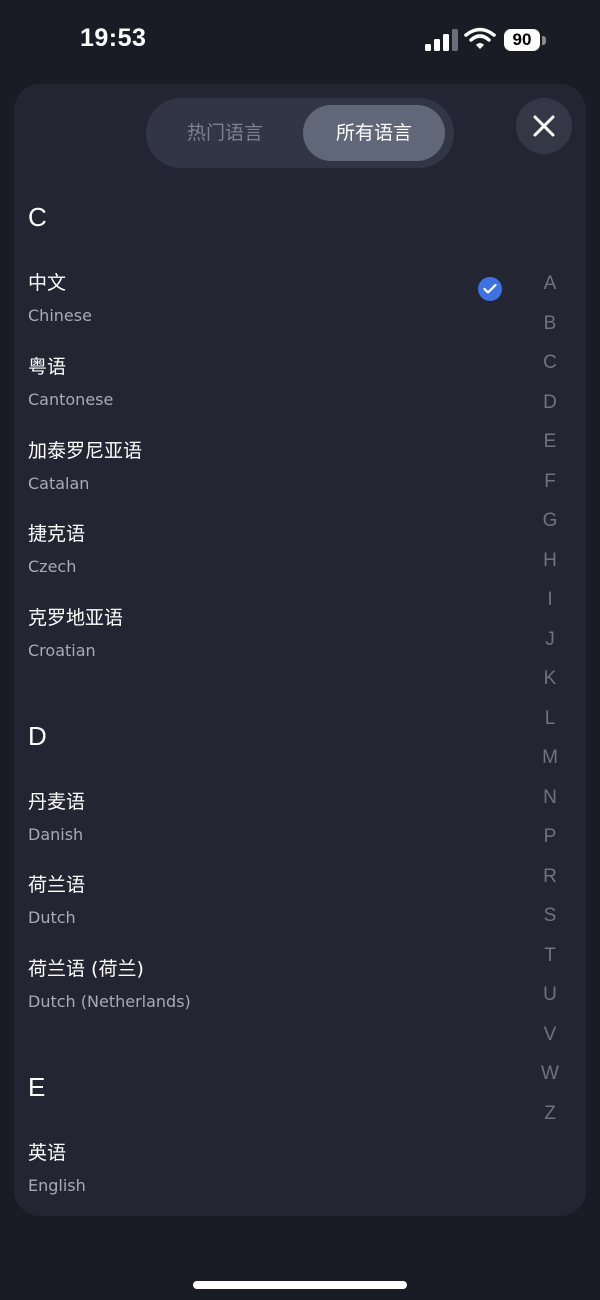  I want to click on index-letter-t: T, so click(550, 964).